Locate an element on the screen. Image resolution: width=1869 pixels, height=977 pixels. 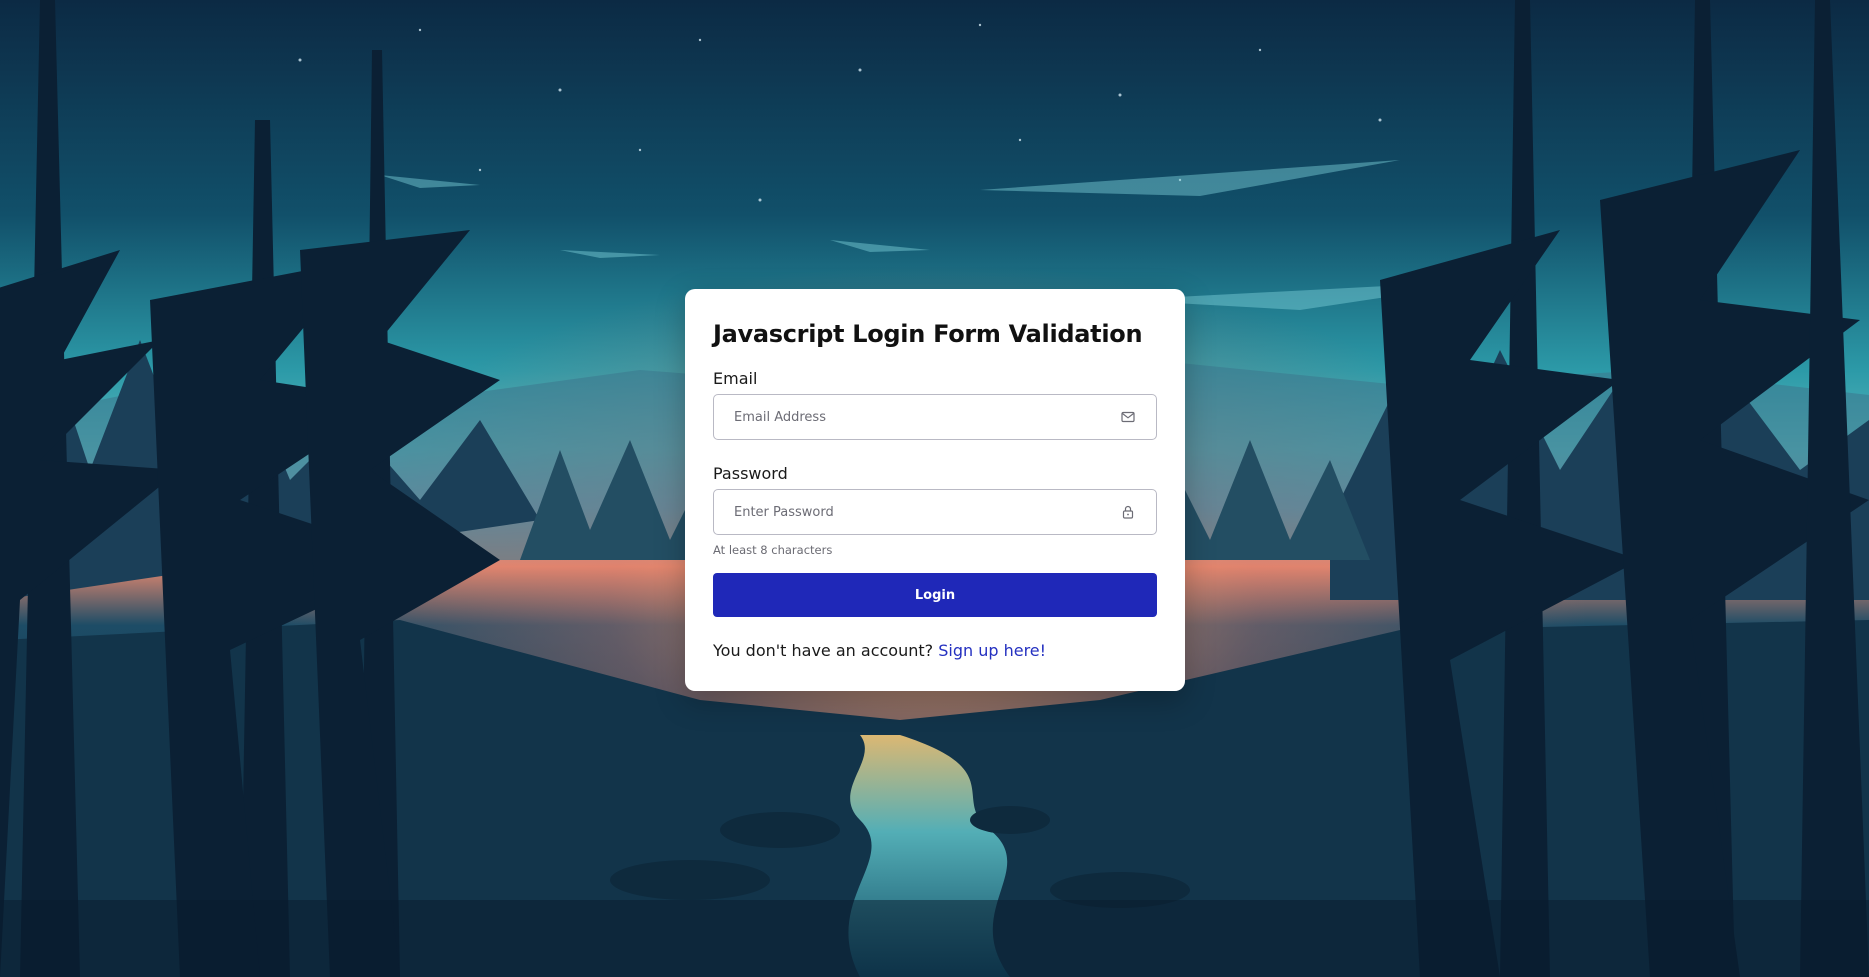
email-input-wrapper is located at coordinates (935, 417).